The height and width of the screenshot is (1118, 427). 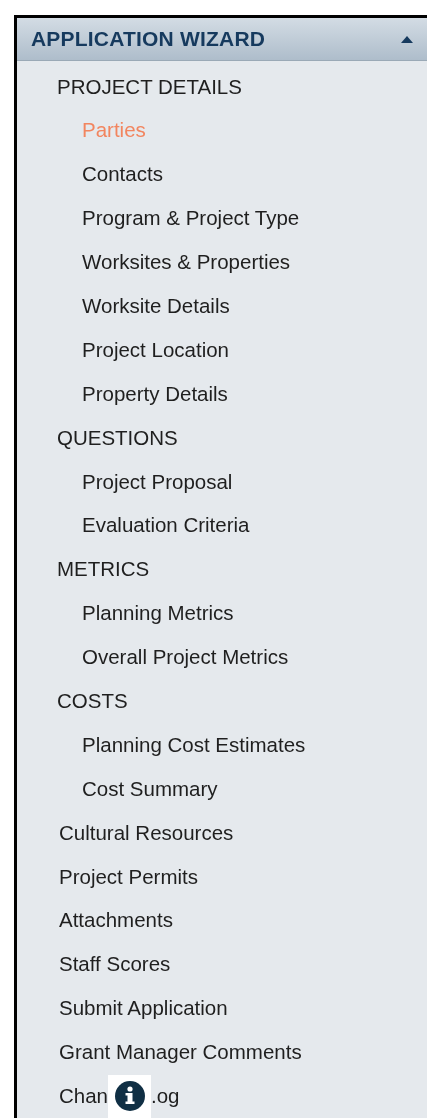 What do you see at coordinates (407, 39) in the screenshot?
I see `collapse-icon` at bounding box center [407, 39].